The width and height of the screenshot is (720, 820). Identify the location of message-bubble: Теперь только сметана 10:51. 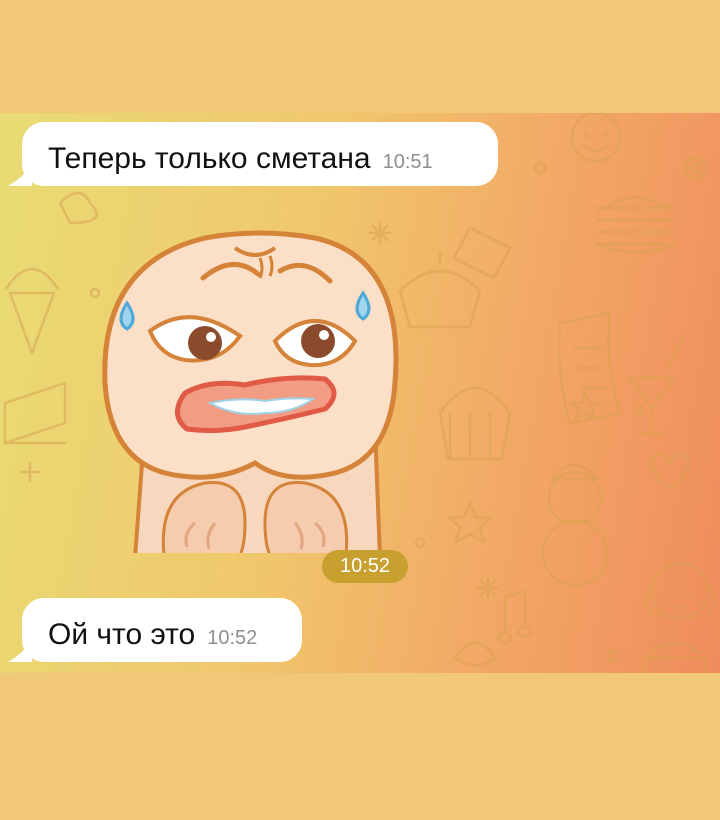
(260, 154).